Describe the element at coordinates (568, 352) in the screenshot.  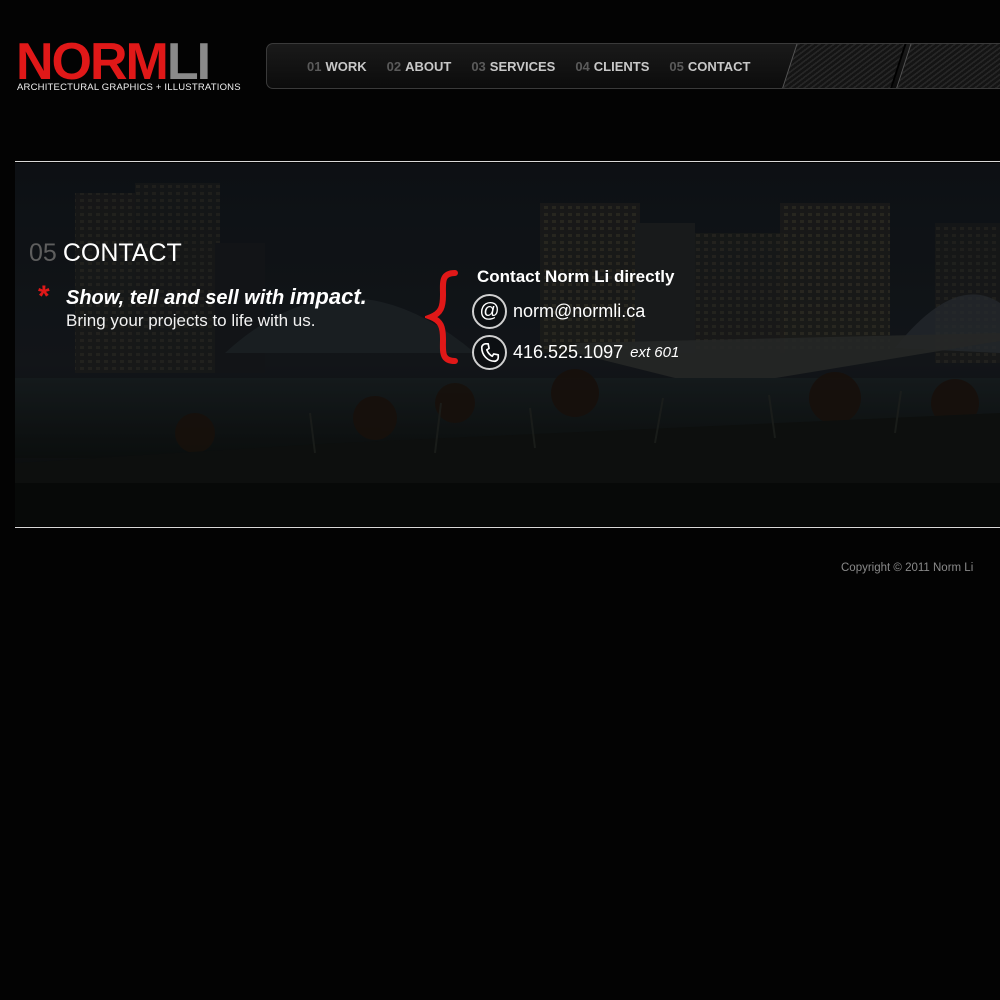
I see `phone-number: 416.525.1097` at that location.